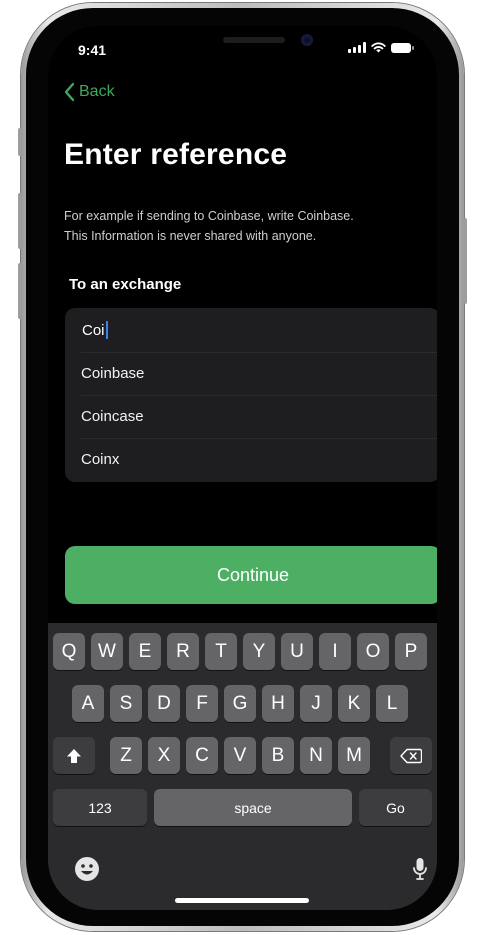 Image resolution: width=485 pixels, height=935 pixels. I want to click on suggestion-item: Coinbase, so click(259, 374).